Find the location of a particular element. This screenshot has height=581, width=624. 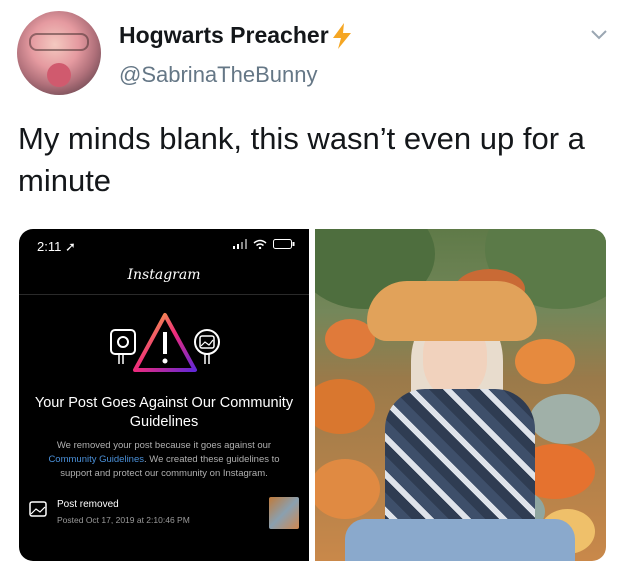

status-icons is located at coordinates (264, 244).